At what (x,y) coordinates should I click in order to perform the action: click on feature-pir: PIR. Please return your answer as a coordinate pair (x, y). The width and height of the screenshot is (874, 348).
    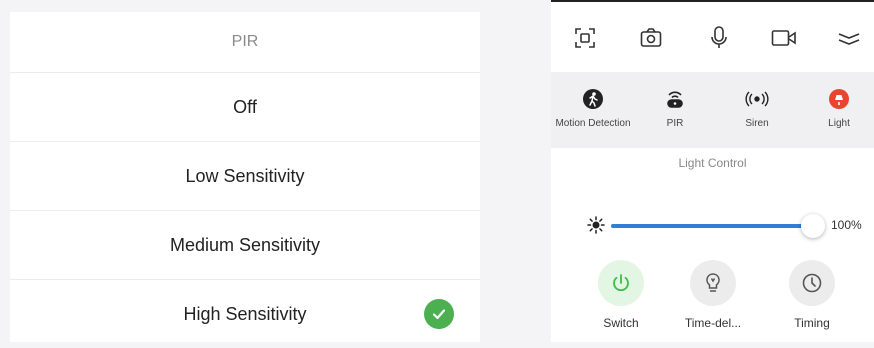
    Looking at the image, I should click on (675, 108).